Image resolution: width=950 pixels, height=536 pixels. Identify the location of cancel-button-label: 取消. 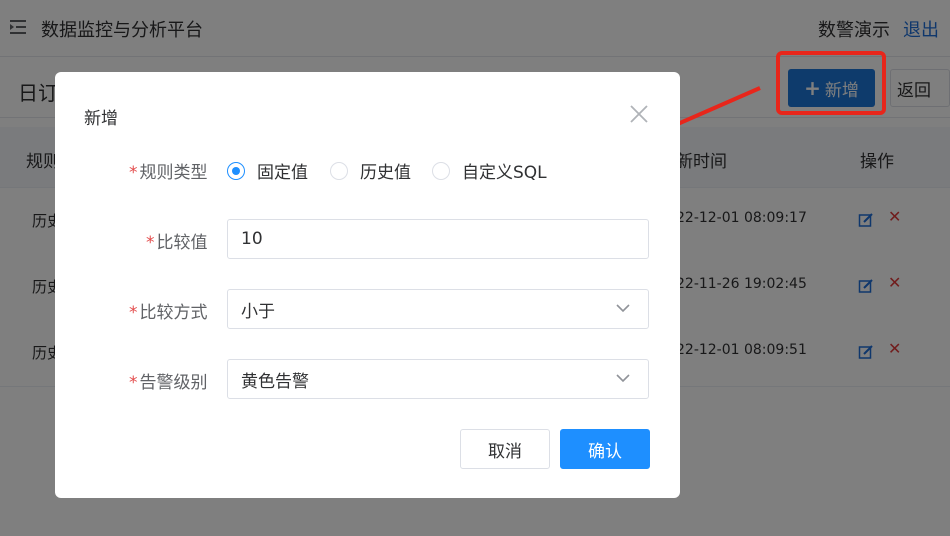
(505, 451).